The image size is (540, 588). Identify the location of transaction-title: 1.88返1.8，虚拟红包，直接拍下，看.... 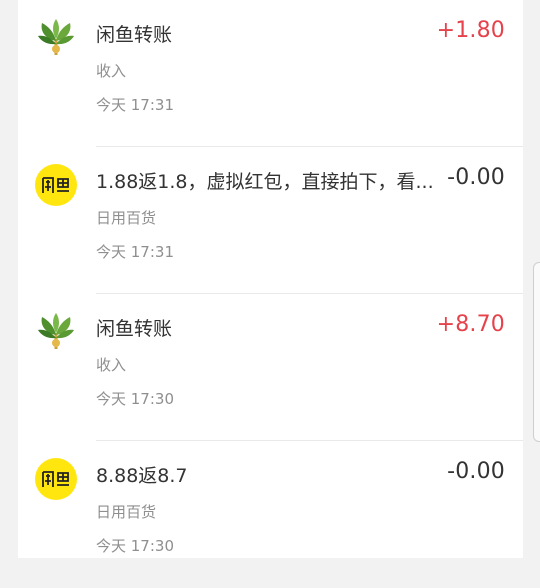
(265, 182).